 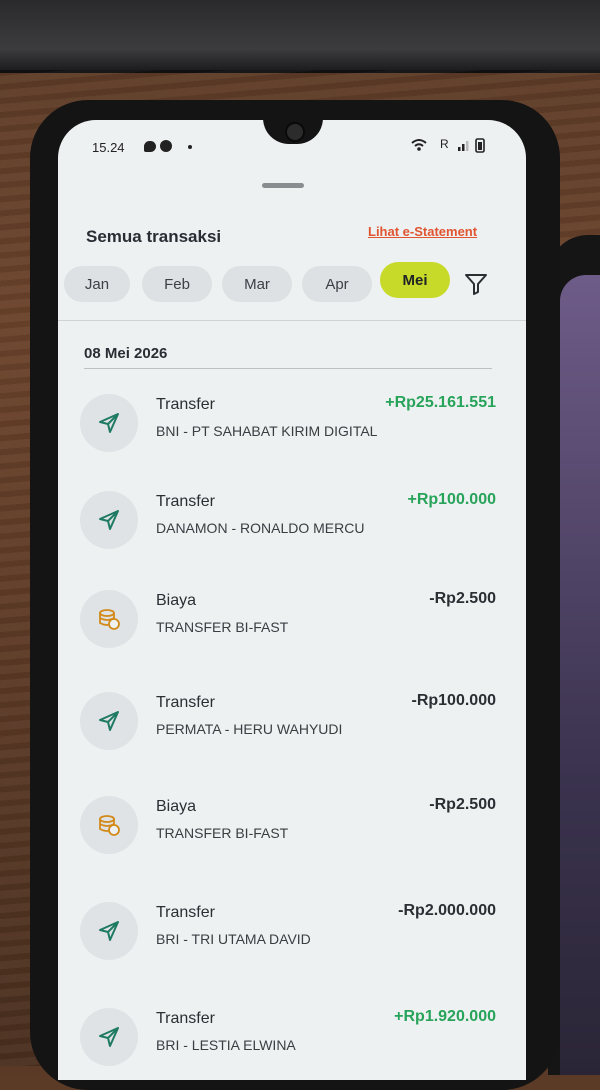 I want to click on transaction-description: DANAMON - RONALDO MERCU, so click(x=260, y=528).